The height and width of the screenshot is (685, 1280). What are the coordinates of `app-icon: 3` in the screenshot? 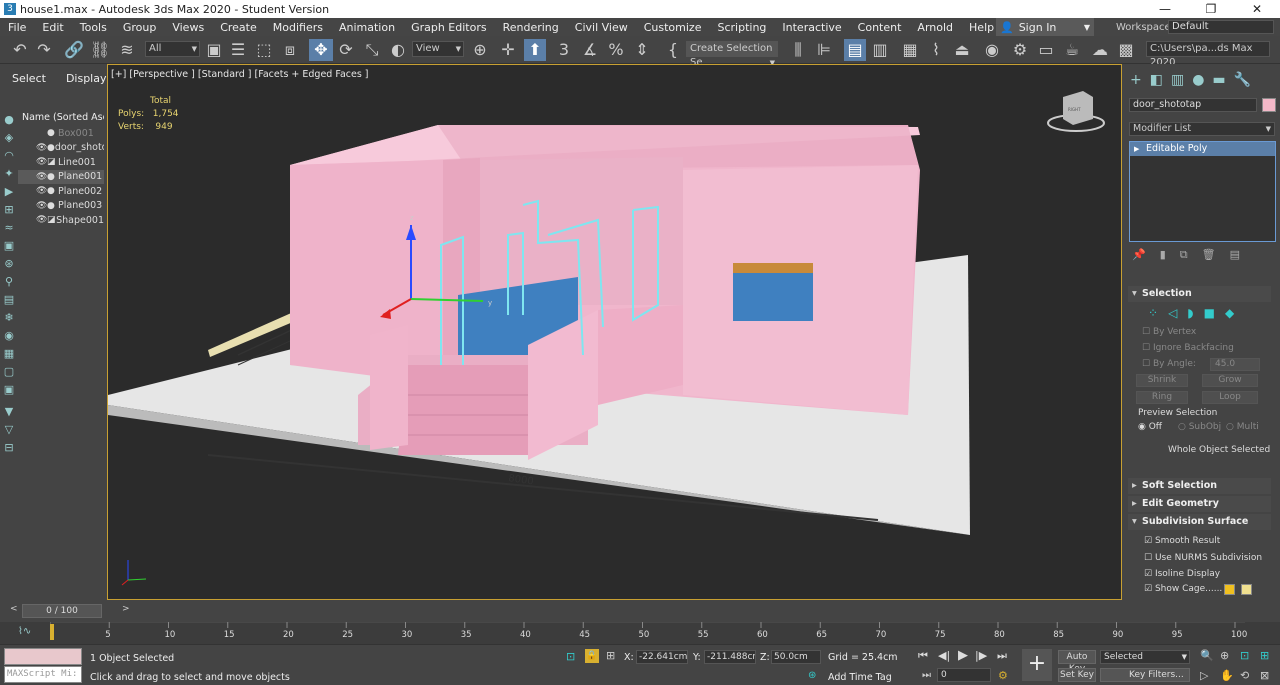 It's located at (10, 9).